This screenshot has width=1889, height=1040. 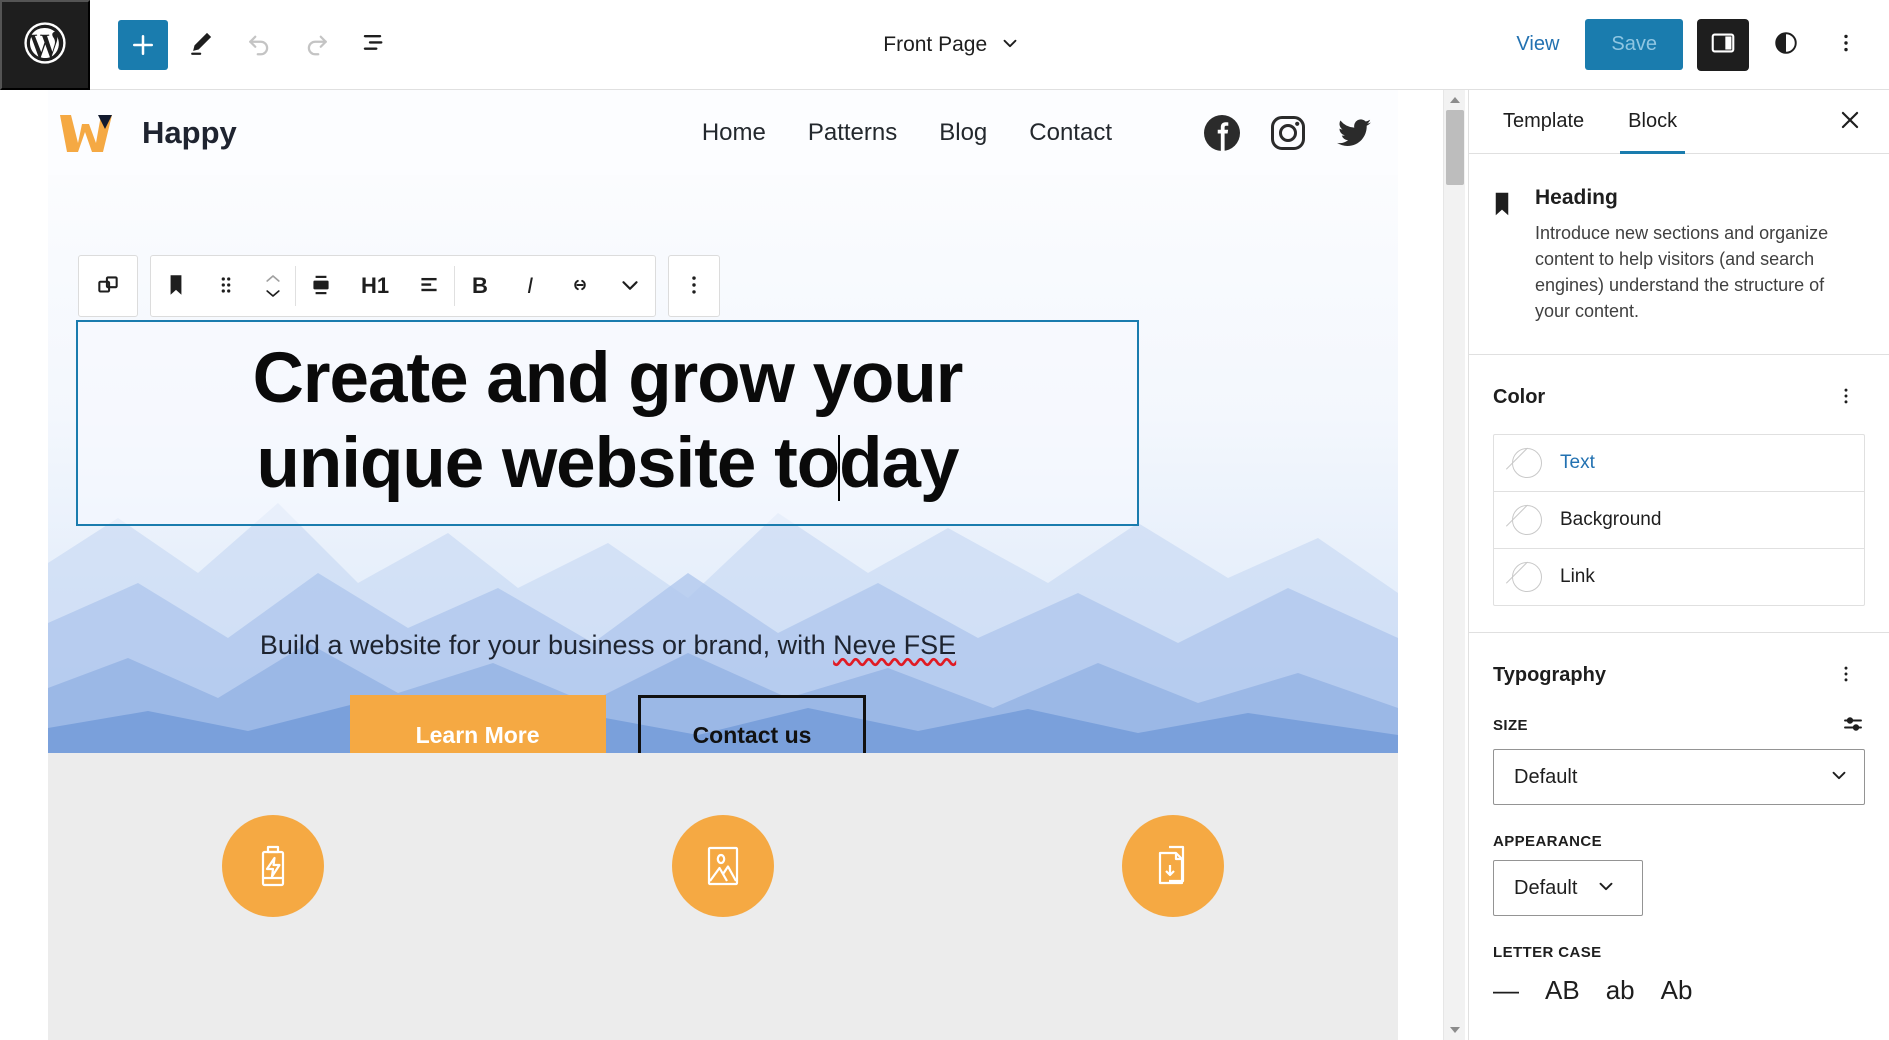 What do you see at coordinates (1652, 122) in the screenshot?
I see `tab-block: Block` at bounding box center [1652, 122].